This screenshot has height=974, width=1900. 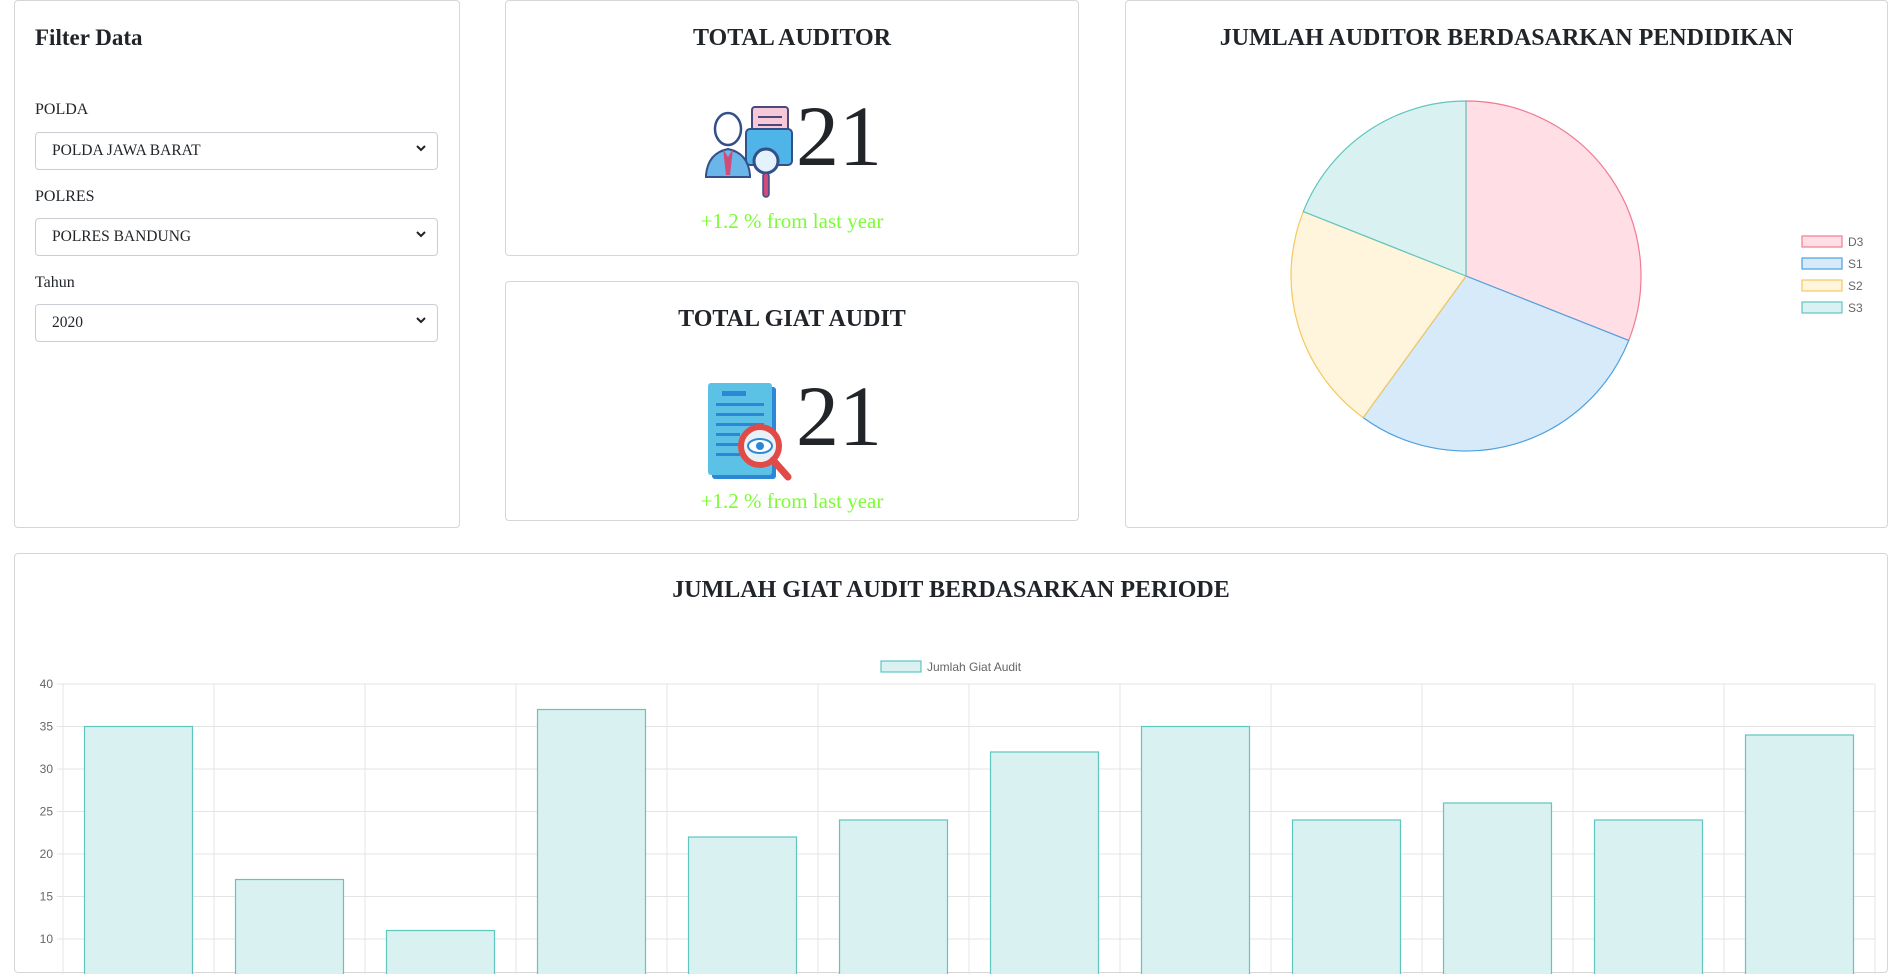 What do you see at coordinates (89, 38) in the screenshot?
I see `filter-title: Filter Data` at bounding box center [89, 38].